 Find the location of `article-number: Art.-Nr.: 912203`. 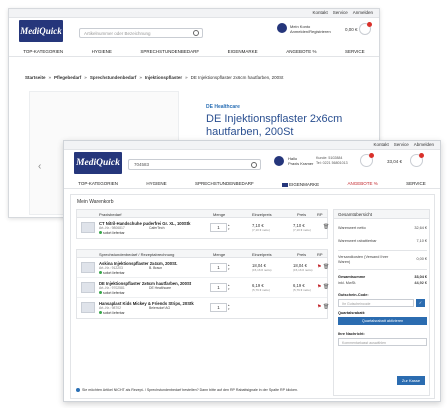

article-number: Art.-Nr.: 912203 is located at coordinates (111, 268).